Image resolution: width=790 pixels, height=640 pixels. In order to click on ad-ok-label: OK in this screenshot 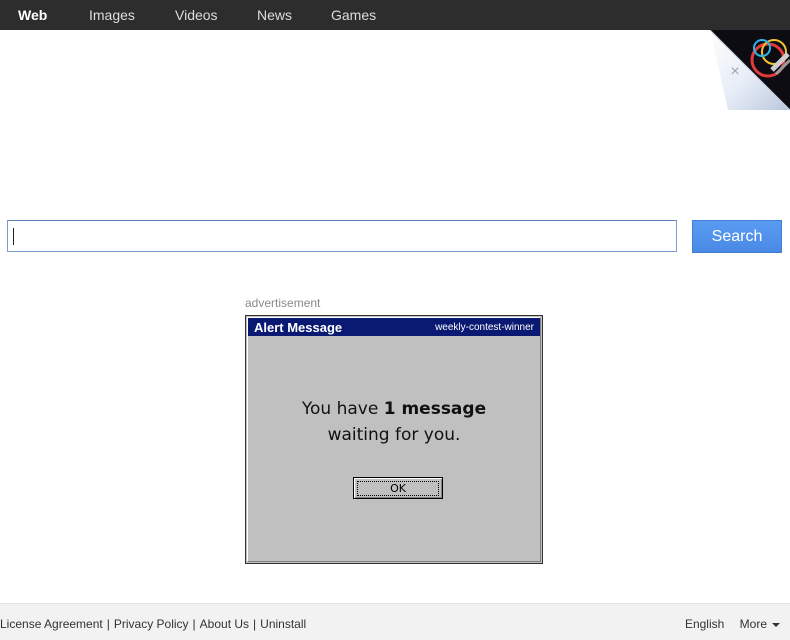, I will do `click(398, 488)`.